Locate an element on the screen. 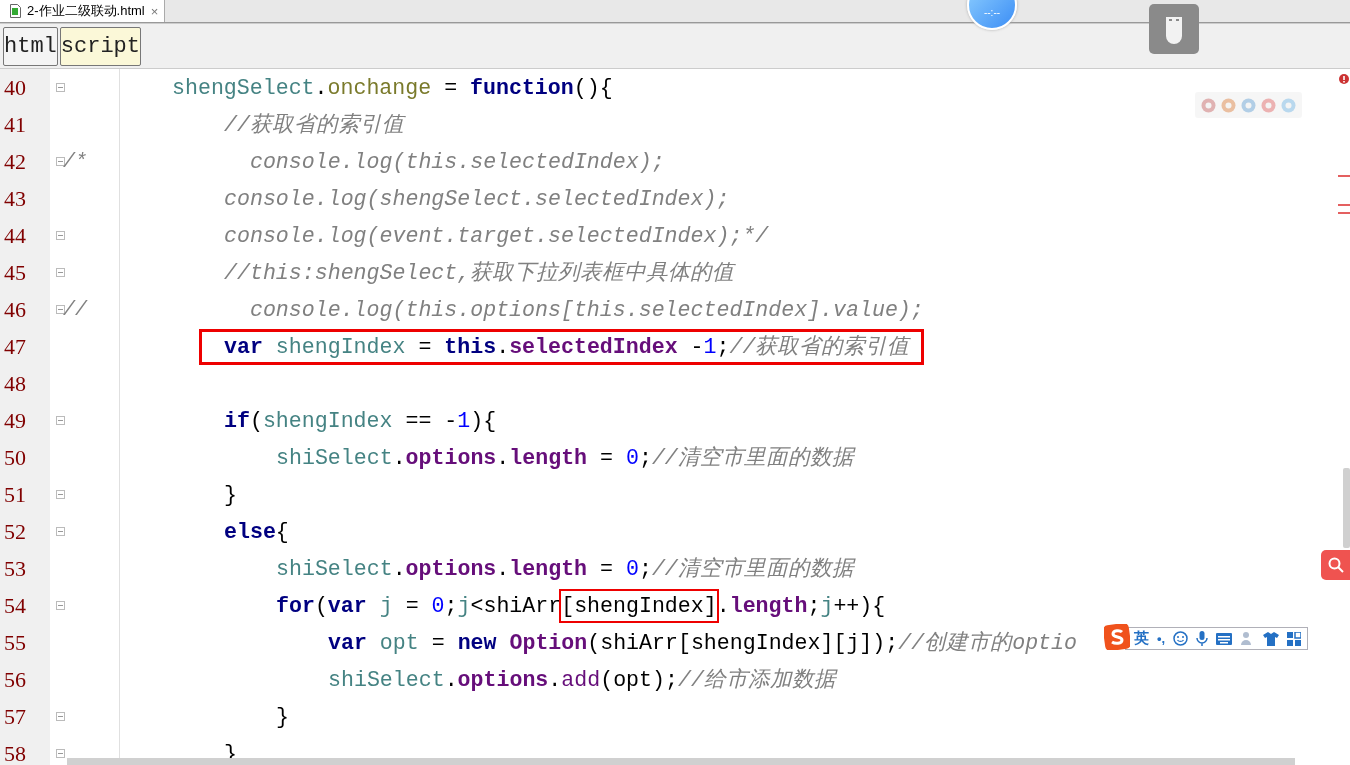 The image size is (1350, 765). line-number: 55 is located at coordinates (25, 642).